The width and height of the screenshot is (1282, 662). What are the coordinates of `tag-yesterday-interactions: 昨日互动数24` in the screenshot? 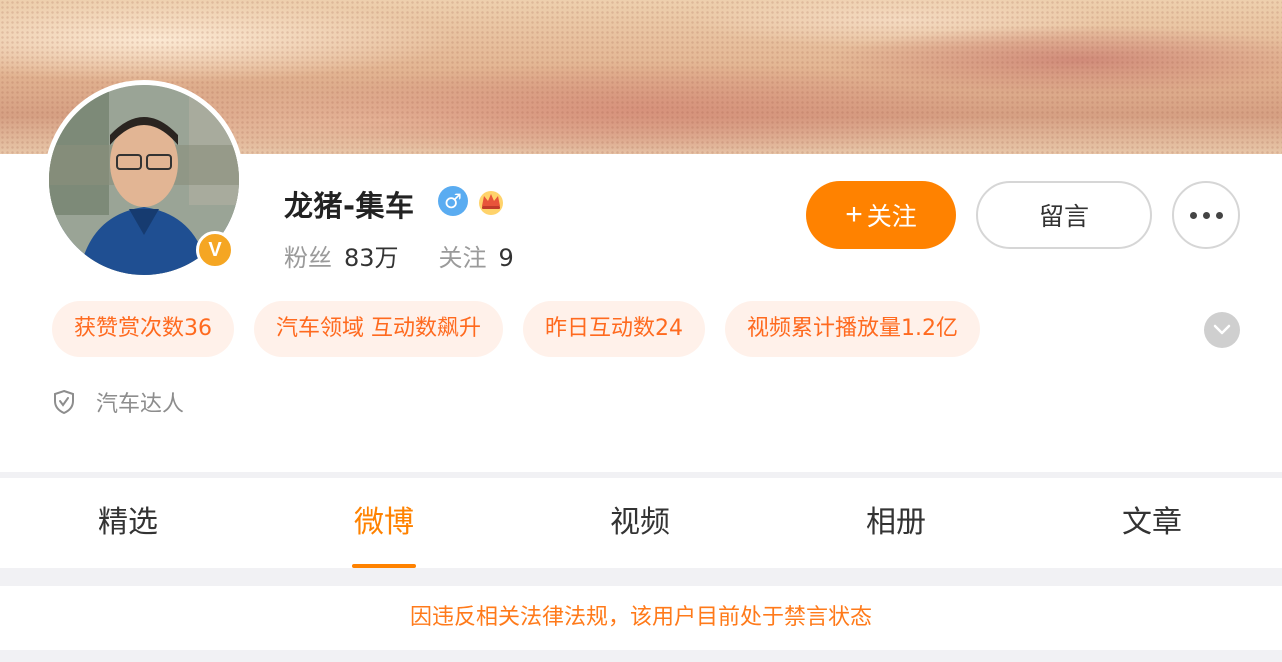 It's located at (614, 329).